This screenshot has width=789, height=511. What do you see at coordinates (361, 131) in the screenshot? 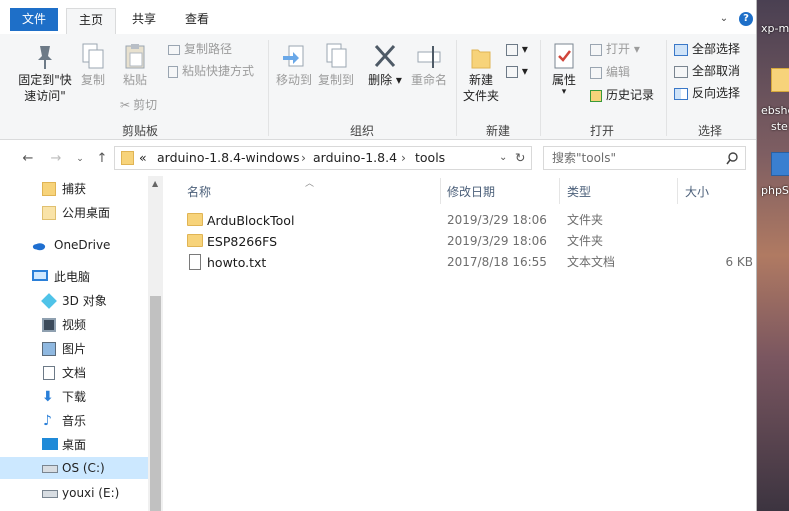
I see `group-label-organize: 组织` at bounding box center [361, 131].